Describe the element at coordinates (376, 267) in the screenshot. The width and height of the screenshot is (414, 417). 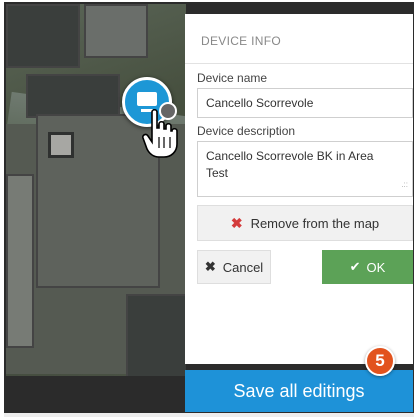
I see `ok-label: OK` at that location.